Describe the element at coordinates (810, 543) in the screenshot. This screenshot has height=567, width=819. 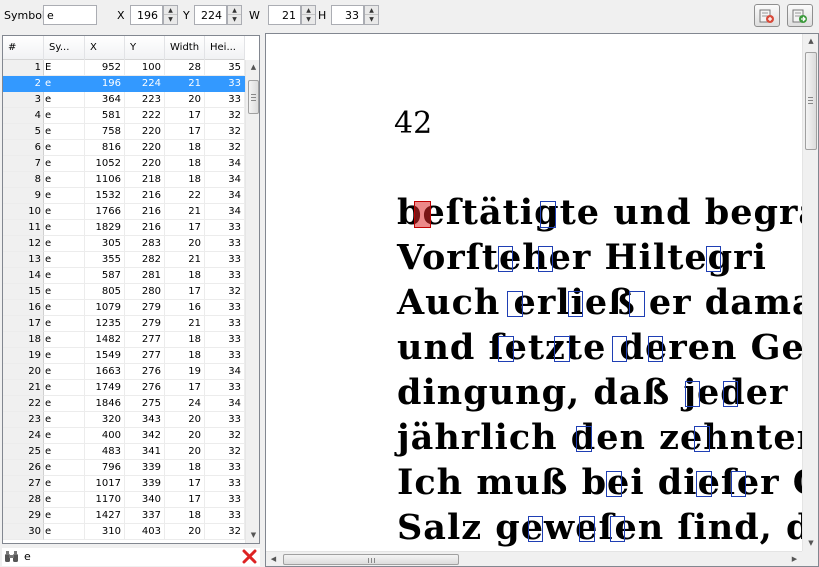
I see `scroll-down-icon: ▼` at that location.